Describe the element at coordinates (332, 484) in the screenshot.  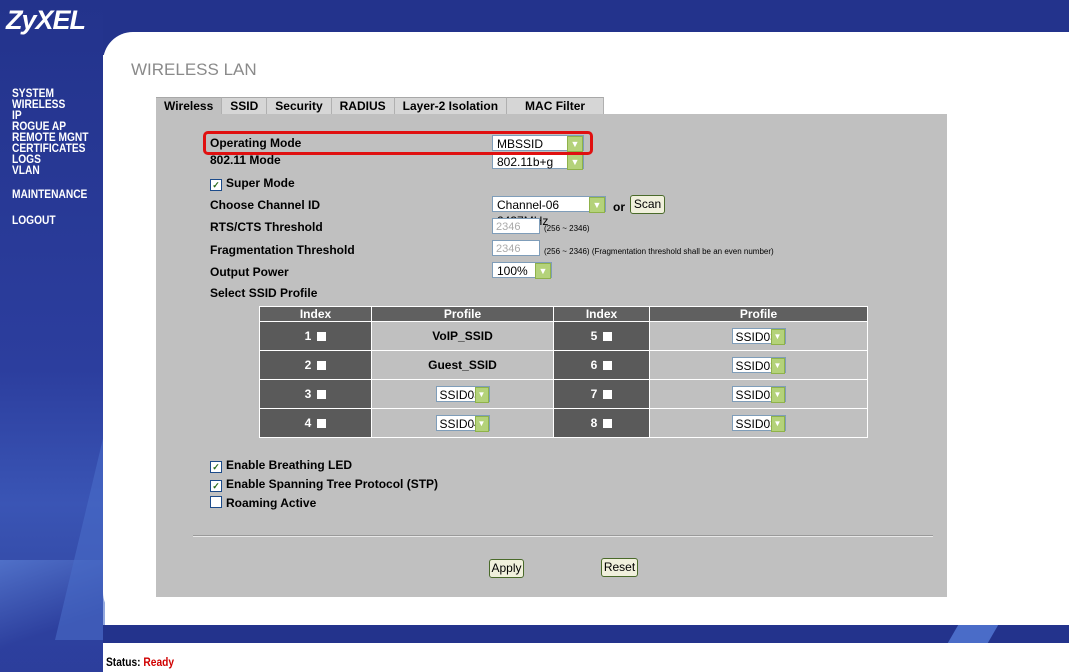
I see `stp-label: Enable Spanning Tree Protocol (STP)` at that location.